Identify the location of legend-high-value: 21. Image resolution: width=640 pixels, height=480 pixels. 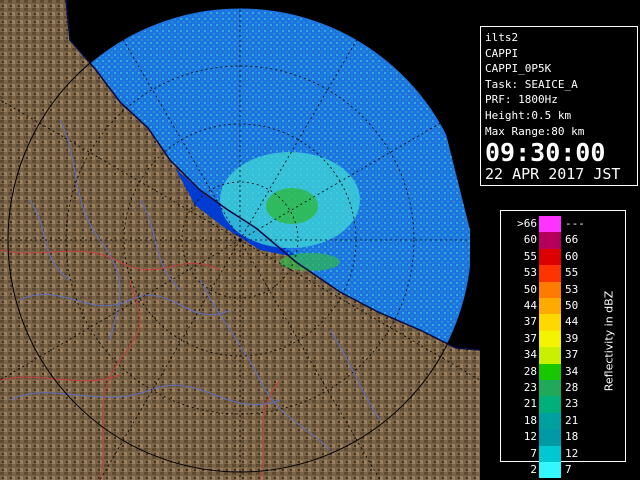
(572, 420).